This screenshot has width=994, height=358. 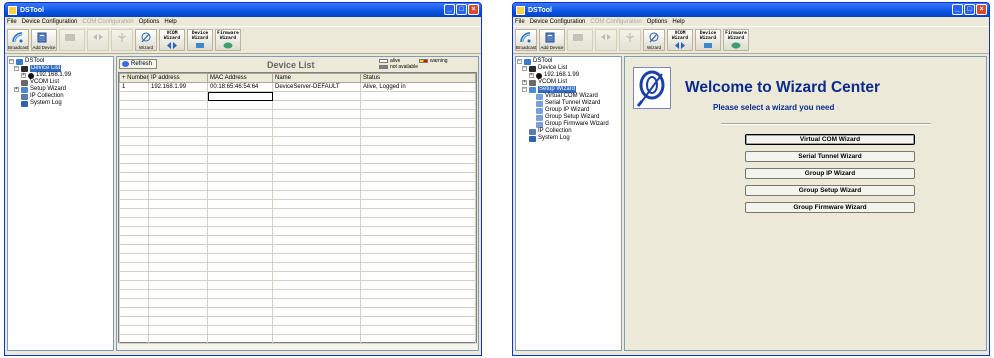 What do you see at coordinates (552, 40) in the screenshot?
I see `add-device-button: Add Device` at bounding box center [552, 40].